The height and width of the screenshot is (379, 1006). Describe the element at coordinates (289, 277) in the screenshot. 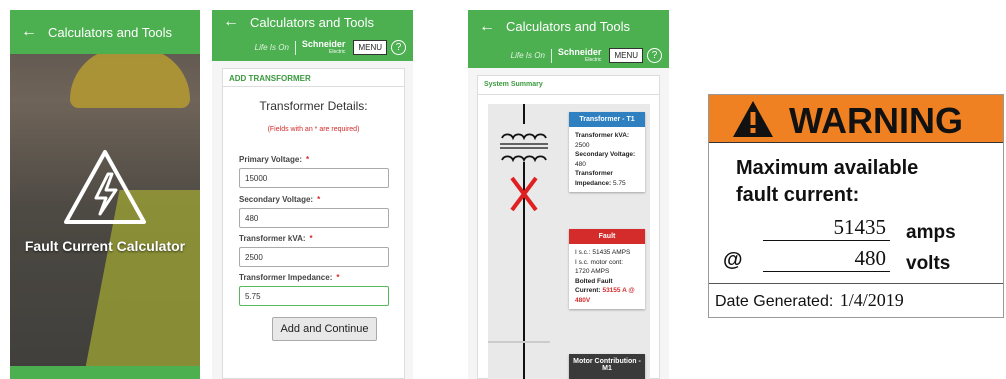

I see `transformer-impedance-label: Transformer Impedance: *` at that location.